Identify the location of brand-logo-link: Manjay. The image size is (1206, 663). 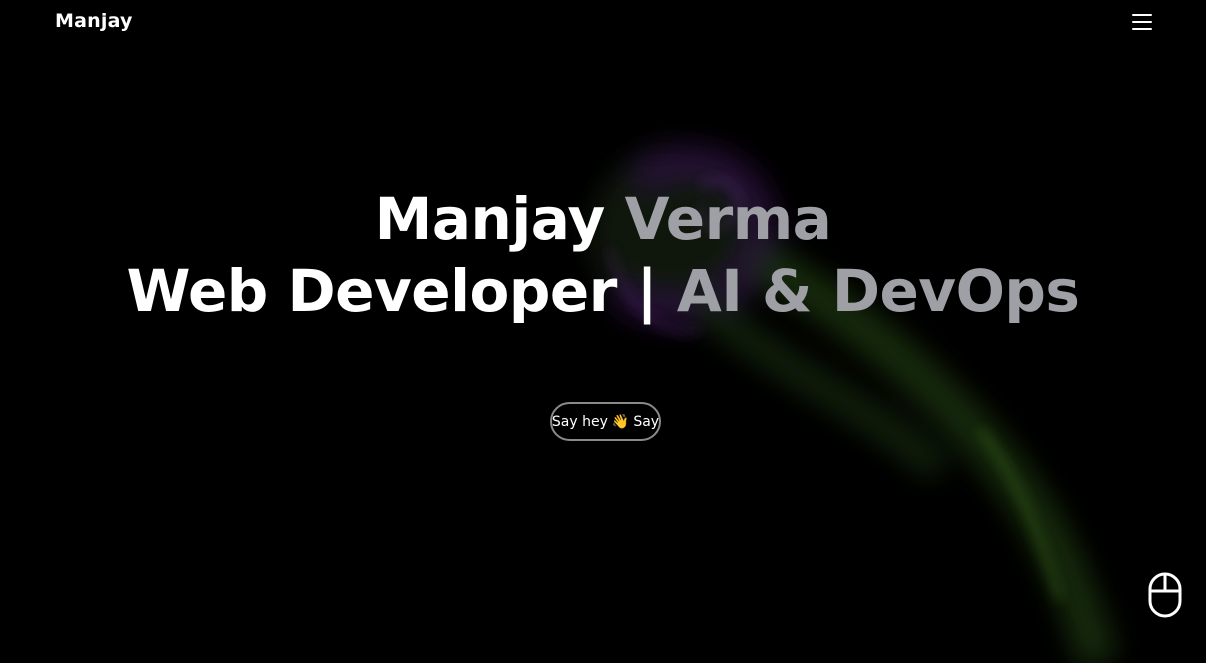
(94, 21).